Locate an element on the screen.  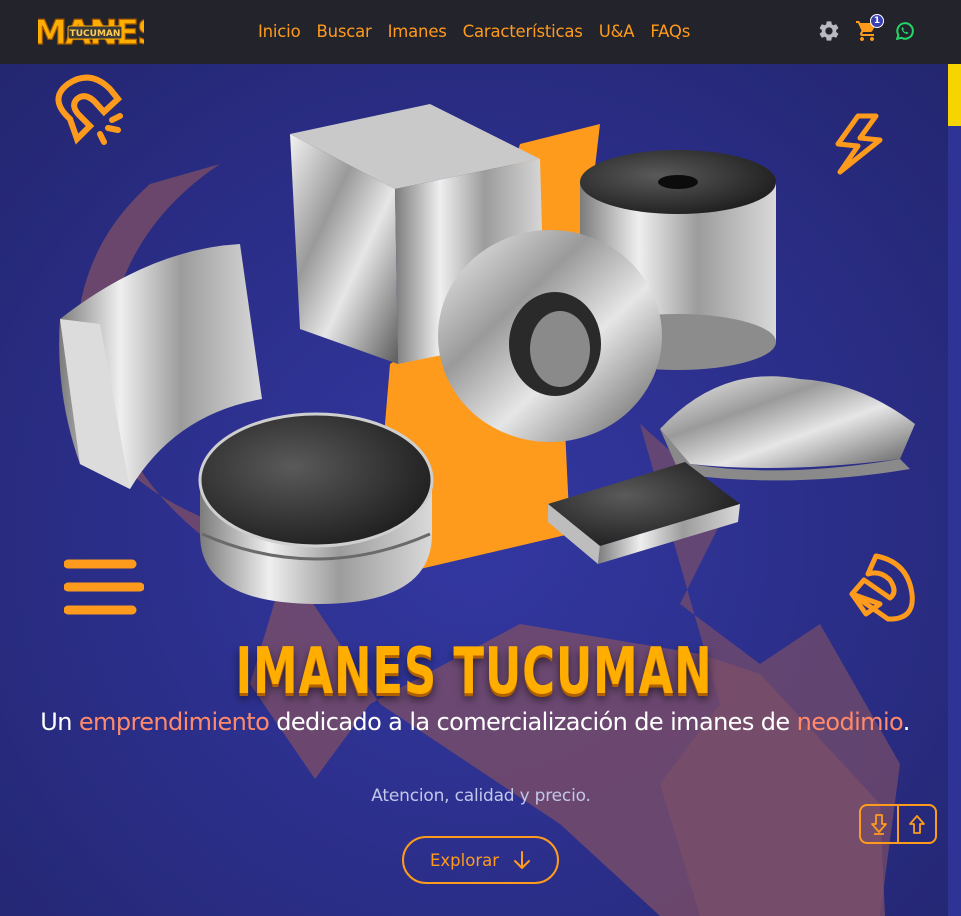
nav-link-uya: U&A is located at coordinates (617, 32).